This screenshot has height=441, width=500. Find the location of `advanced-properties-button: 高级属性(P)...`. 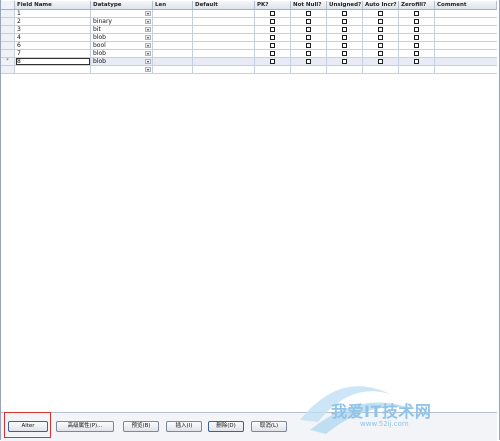

advanced-properties-button: 高级属性(P)... is located at coordinates (85, 426).